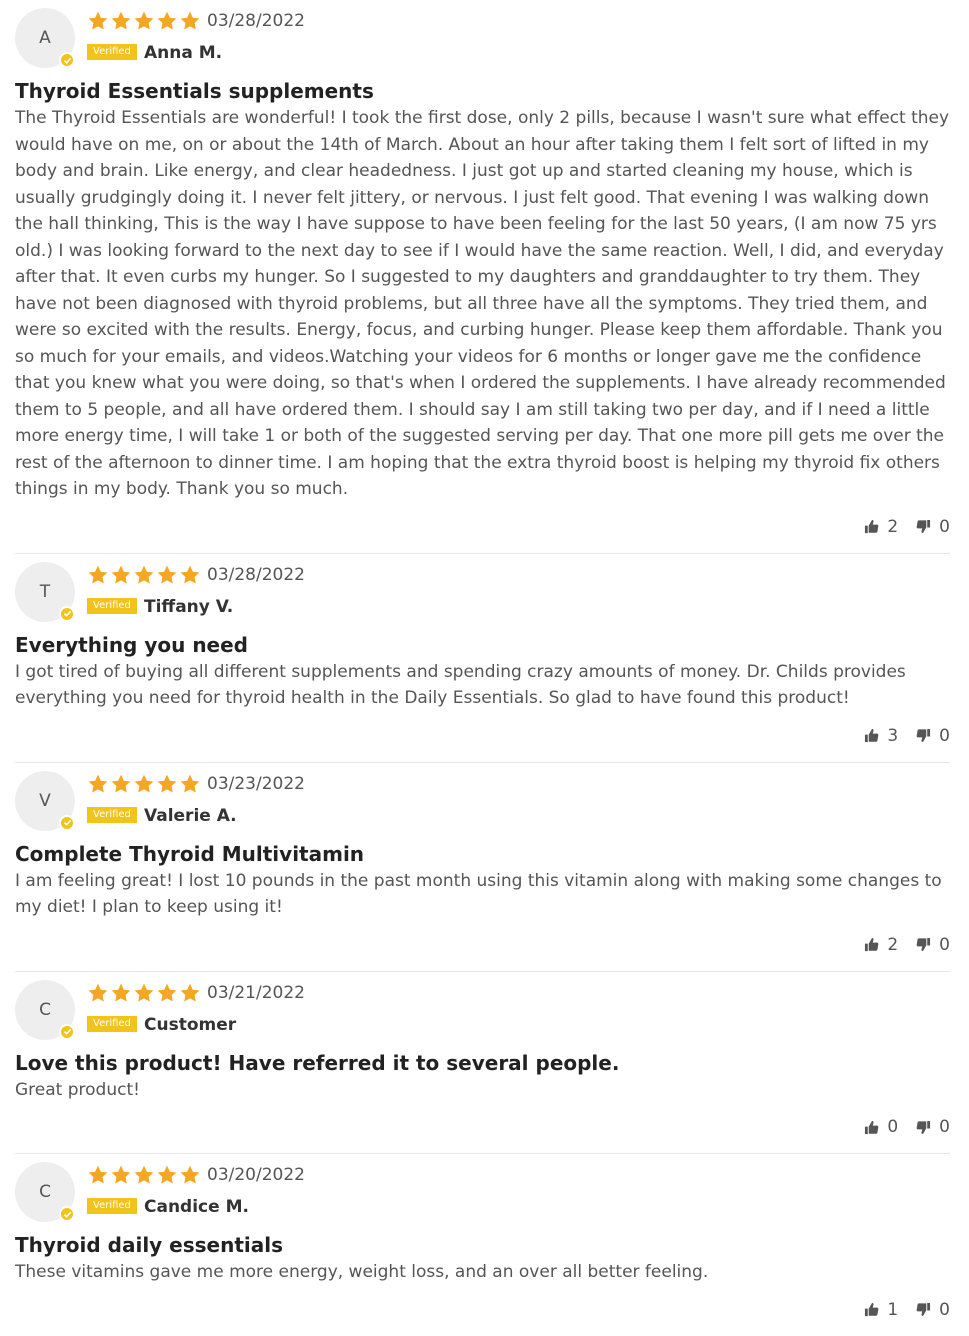 The image size is (969, 1336). Describe the element at coordinates (131, 644) in the screenshot. I see `review-title: Everything you need` at that location.